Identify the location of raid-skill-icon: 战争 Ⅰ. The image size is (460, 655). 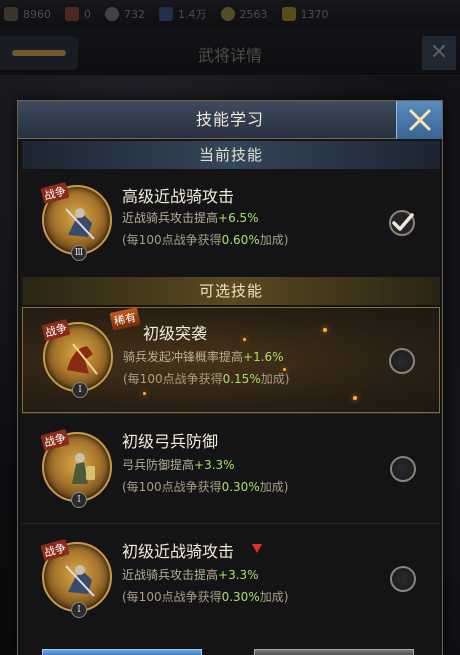
(77, 358).